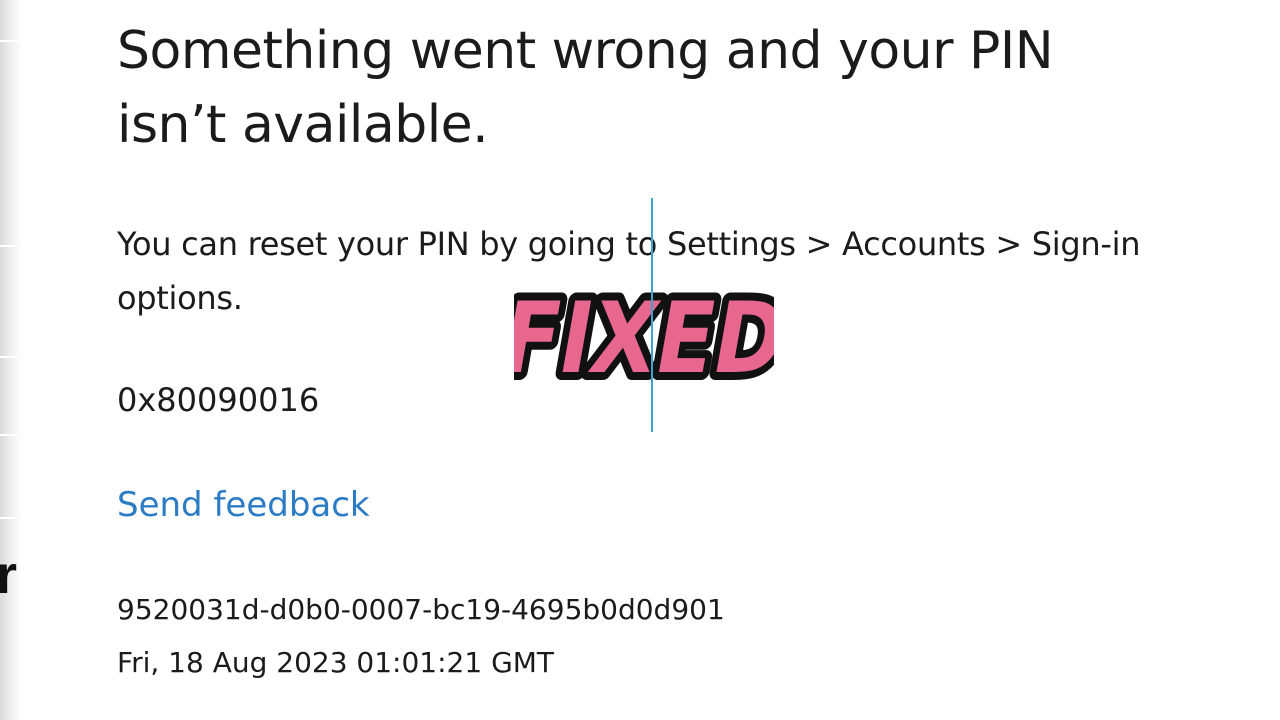 The image size is (1280, 720). Describe the element at coordinates (9, 575) in the screenshot. I see `background-text-fragment: r` at that location.